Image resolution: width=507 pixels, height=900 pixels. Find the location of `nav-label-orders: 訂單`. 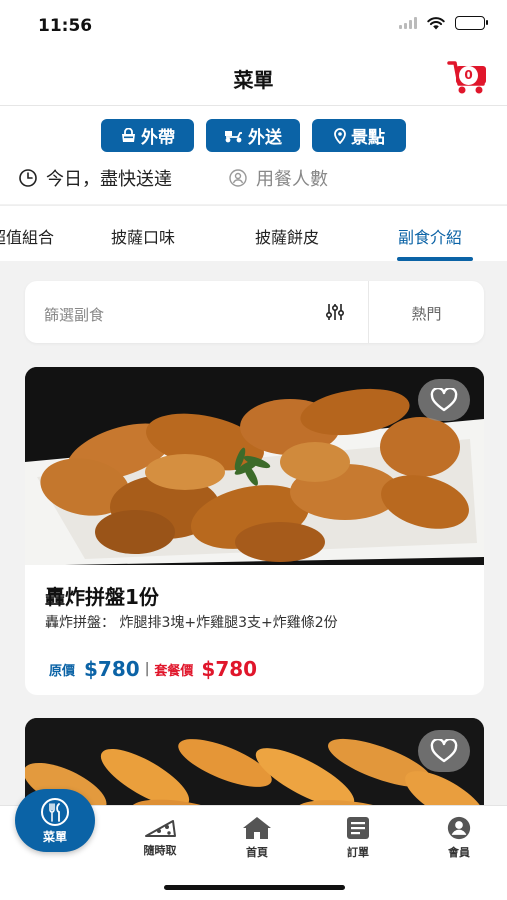

nav-label-orders: 訂單 is located at coordinates (358, 852).